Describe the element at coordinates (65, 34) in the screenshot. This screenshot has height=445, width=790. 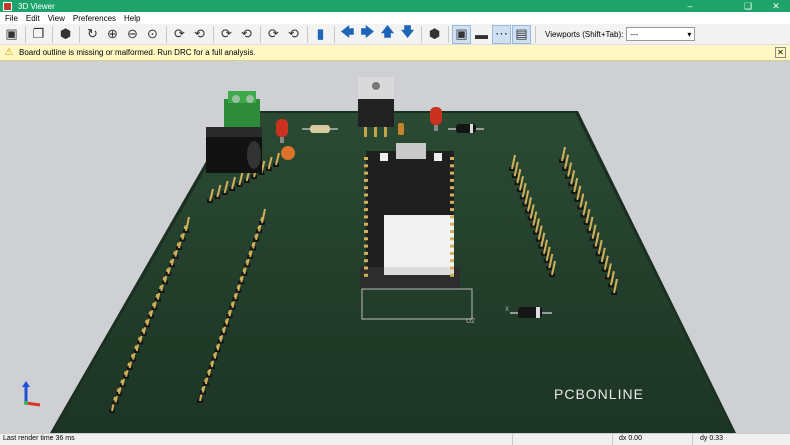
I see `3d-box-icon: ⬢` at that location.